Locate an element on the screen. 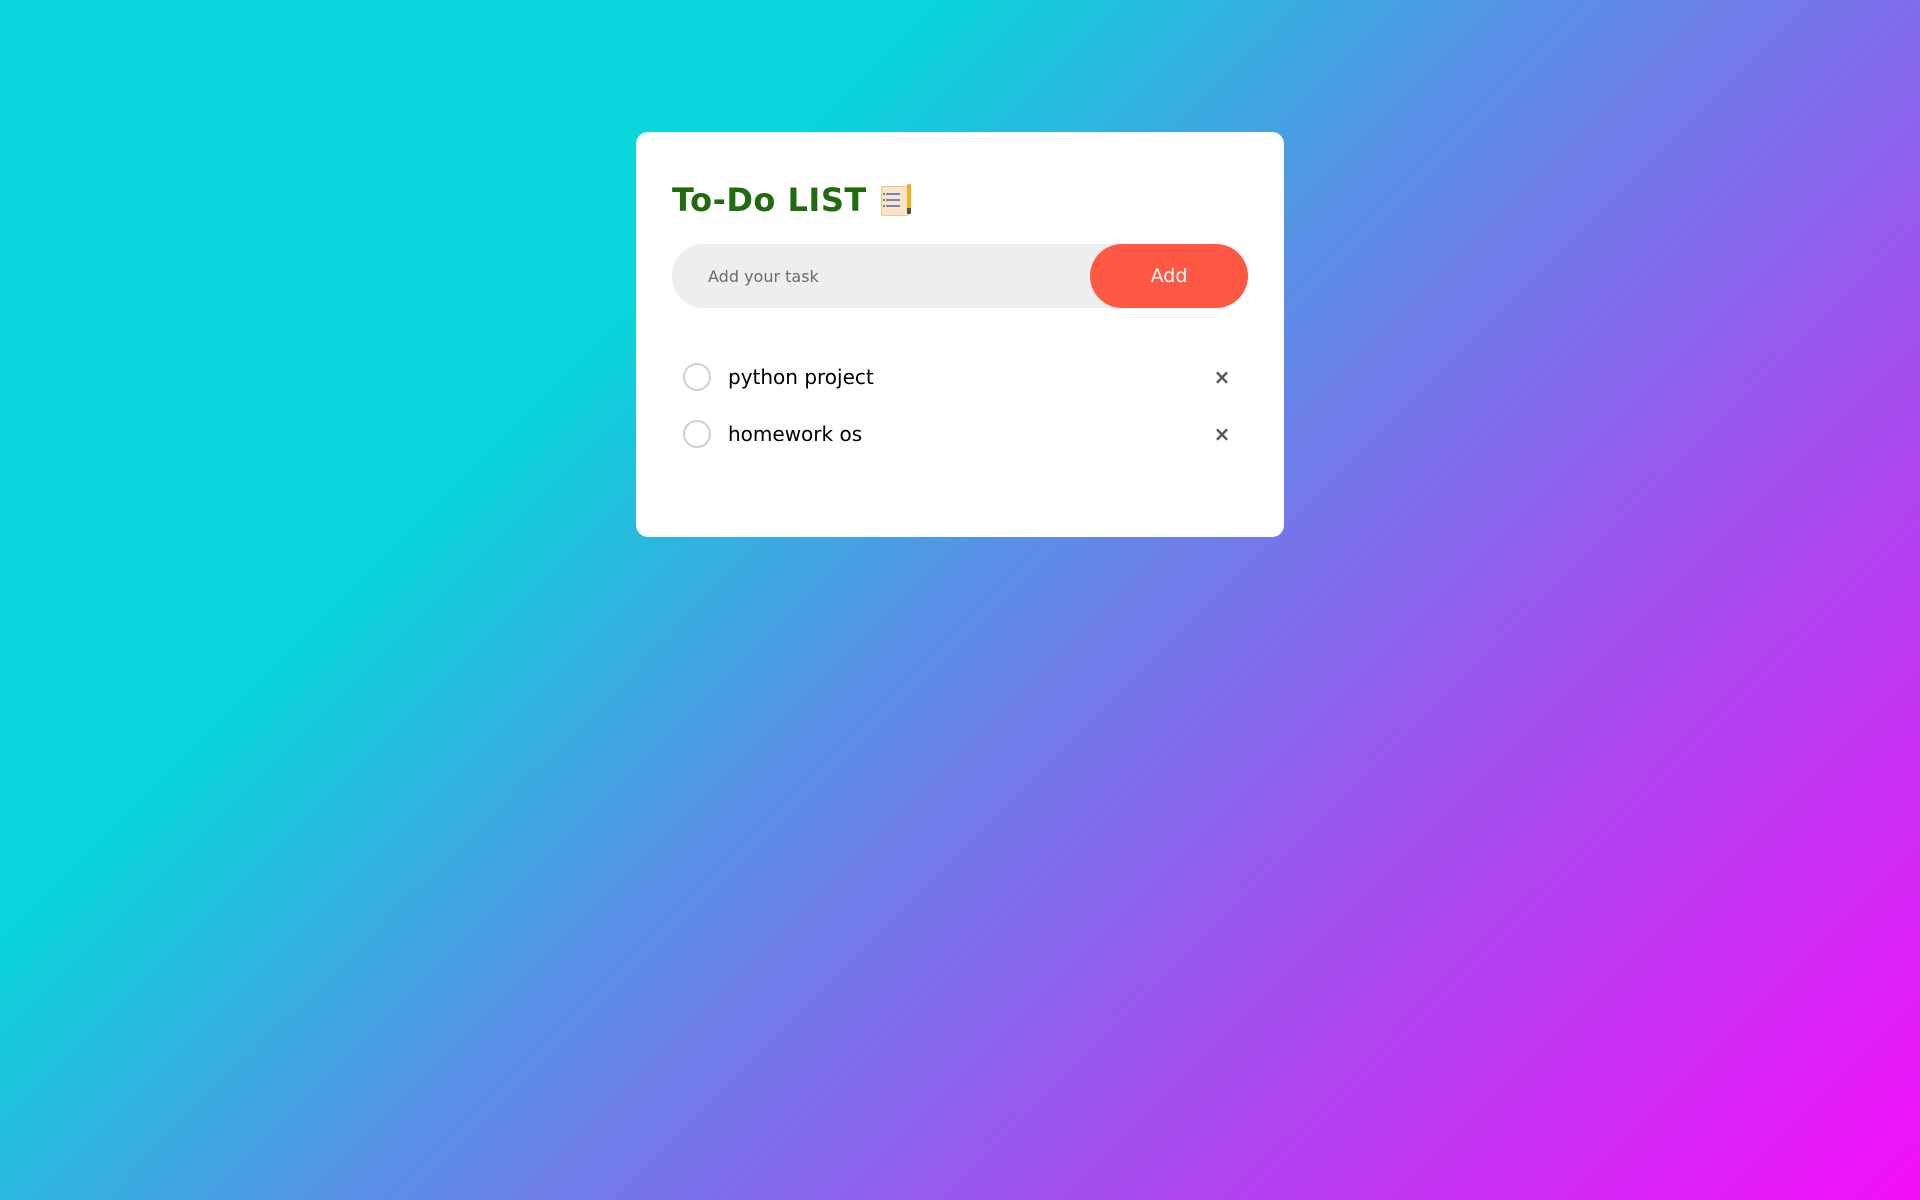 The height and width of the screenshot is (1200, 1920). task-item: homework os × is located at coordinates (960, 433).